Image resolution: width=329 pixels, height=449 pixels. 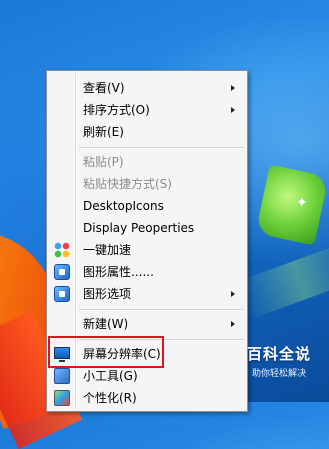 I want to click on menu-item-desktop-icons: DesktopIcons, so click(x=147, y=206).